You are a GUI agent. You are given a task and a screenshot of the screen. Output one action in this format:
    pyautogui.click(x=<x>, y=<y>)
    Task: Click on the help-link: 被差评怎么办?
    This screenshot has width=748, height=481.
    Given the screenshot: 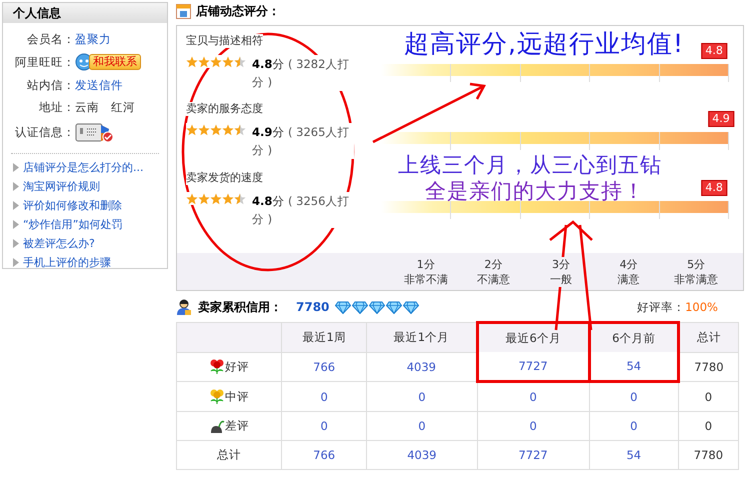 What is the action you would take?
    pyautogui.click(x=59, y=243)
    